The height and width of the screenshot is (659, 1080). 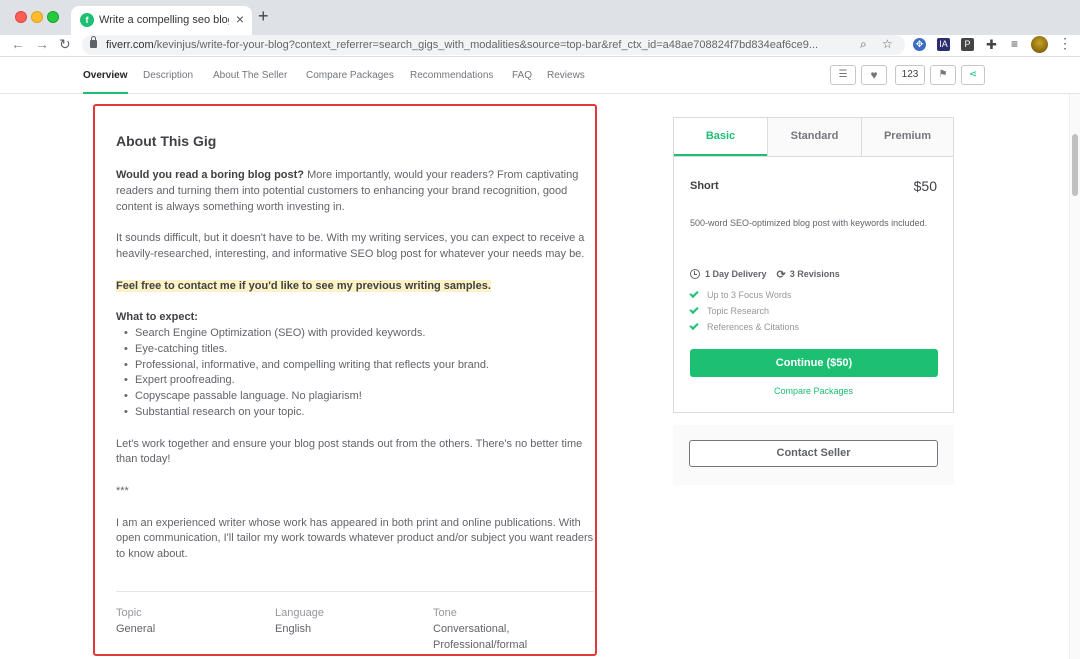 What do you see at coordinates (540, 17) in the screenshot?
I see `browser-titlebar: f Write a compelling seo blog post × +` at bounding box center [540, 17].